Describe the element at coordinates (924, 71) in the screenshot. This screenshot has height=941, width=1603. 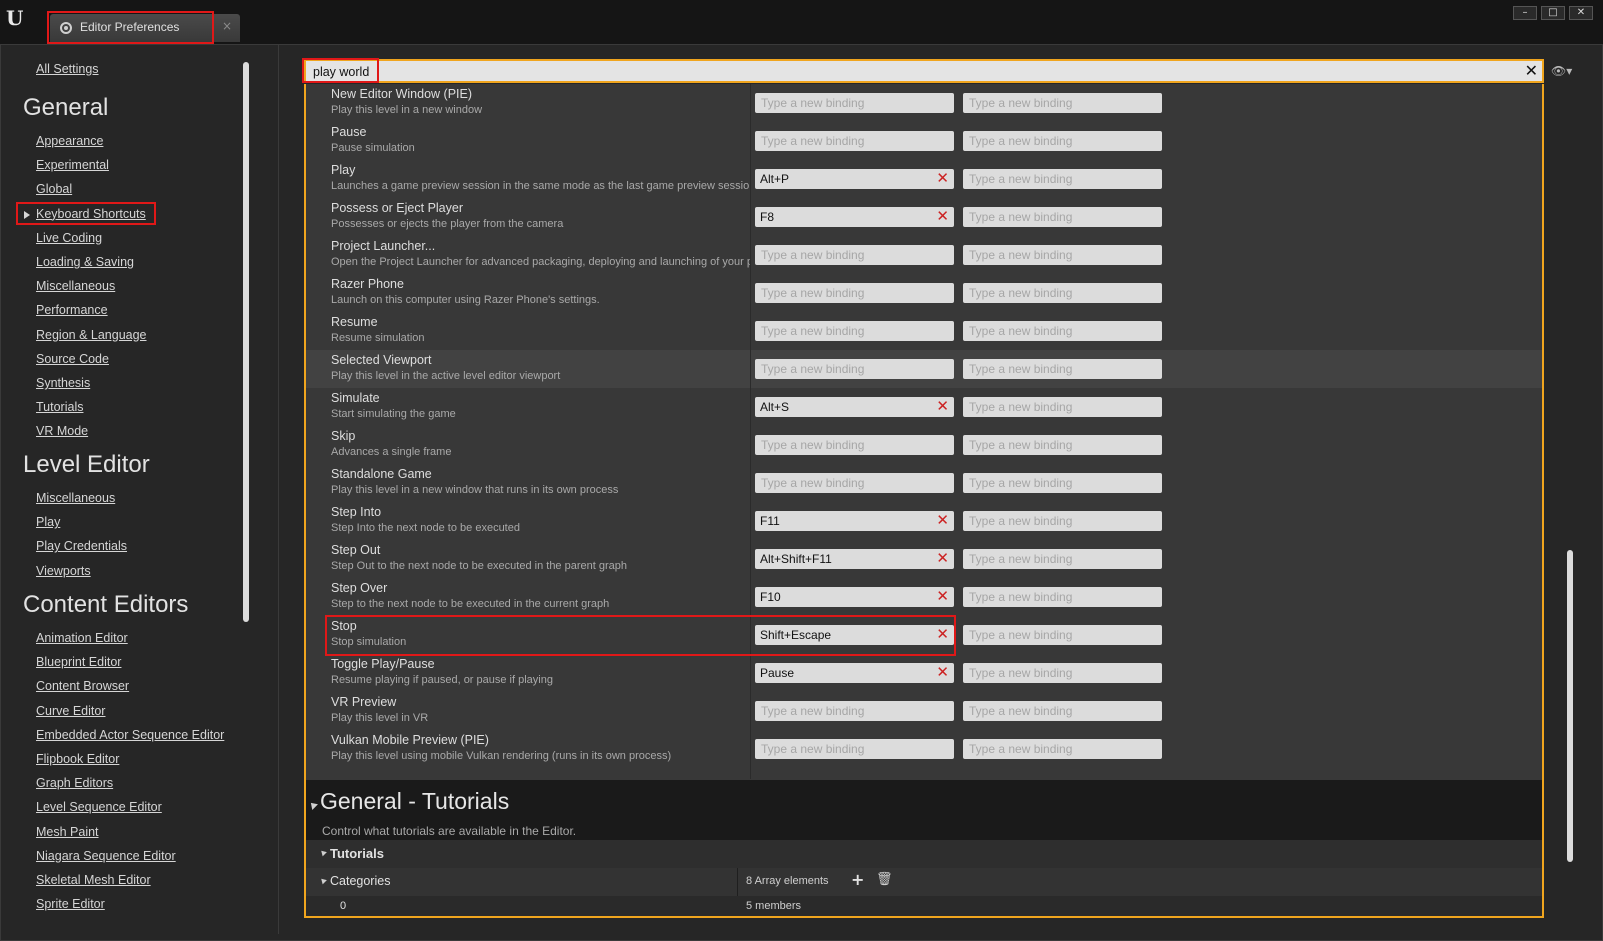
I see `search-field: play world ✕` at that location.